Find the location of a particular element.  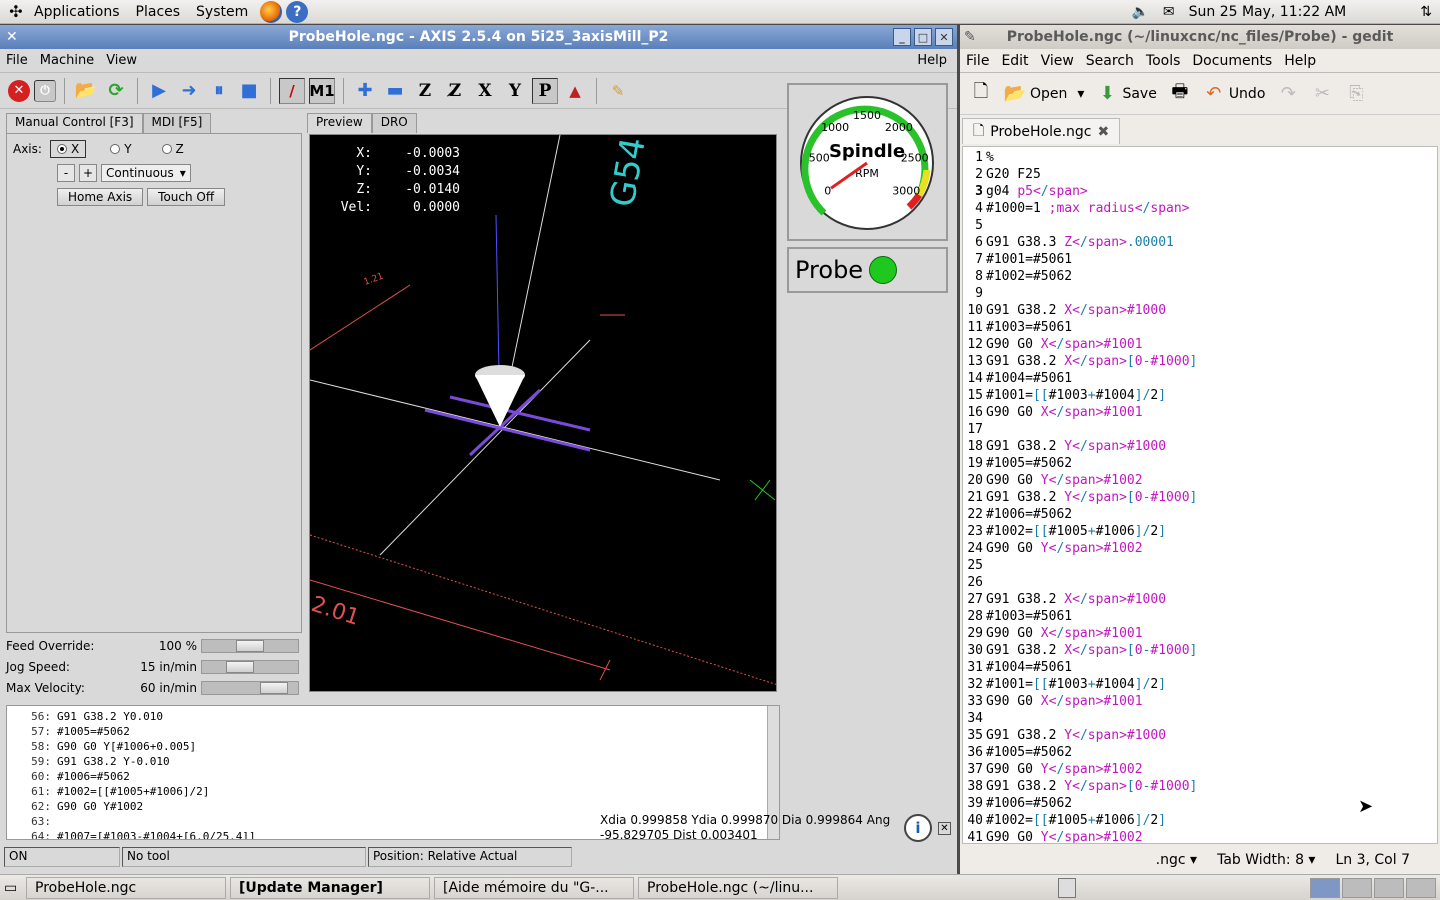

close-button: ✕ is located at coordinates (944, 37).